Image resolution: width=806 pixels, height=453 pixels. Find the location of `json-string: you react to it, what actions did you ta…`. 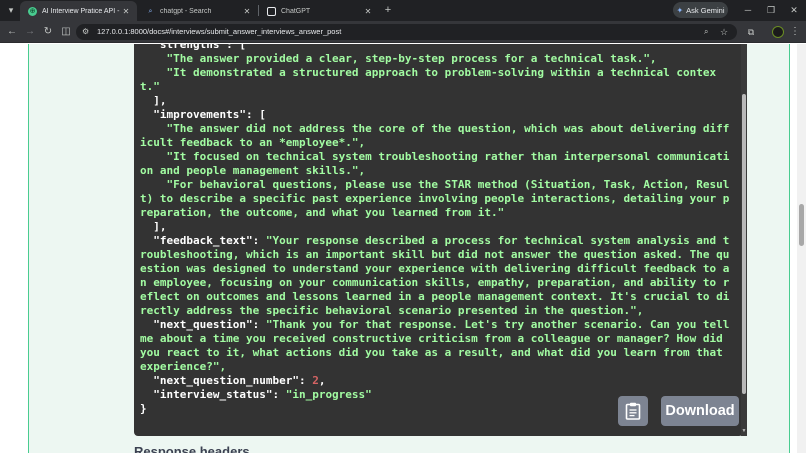

json-string: you react to it, what actions did you ta… is located at coordinates (431, 352).